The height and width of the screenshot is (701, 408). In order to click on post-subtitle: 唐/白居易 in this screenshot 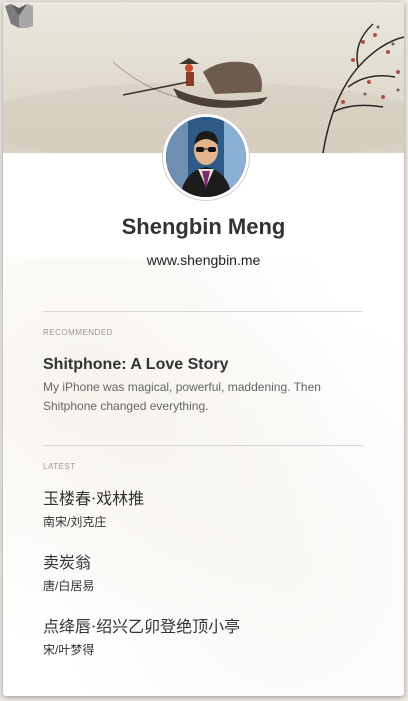, I will do `click(69, 586)`.